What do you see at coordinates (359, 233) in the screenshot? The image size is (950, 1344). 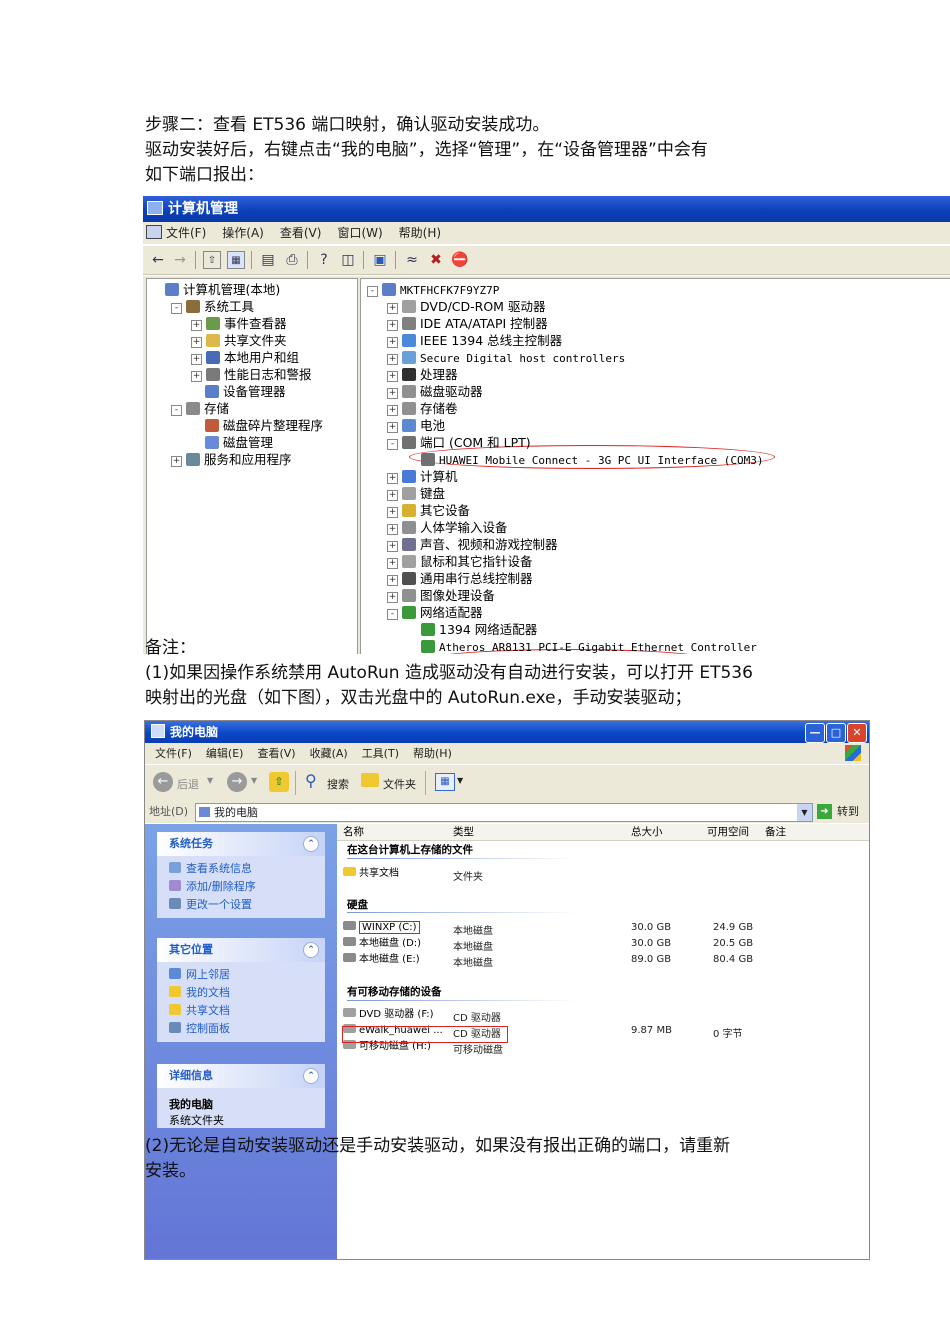 I see `menu-item-3: 窗口(W)` at bounding box center [359, 233].